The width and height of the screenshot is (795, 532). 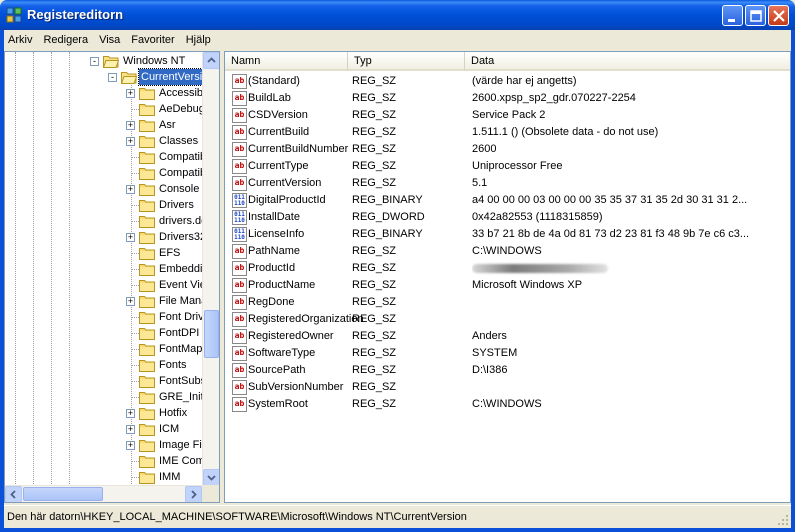 I want to click on list-row: ab CSDVersion REG_SZ Service Pack 2, so click(x=507, y=115).